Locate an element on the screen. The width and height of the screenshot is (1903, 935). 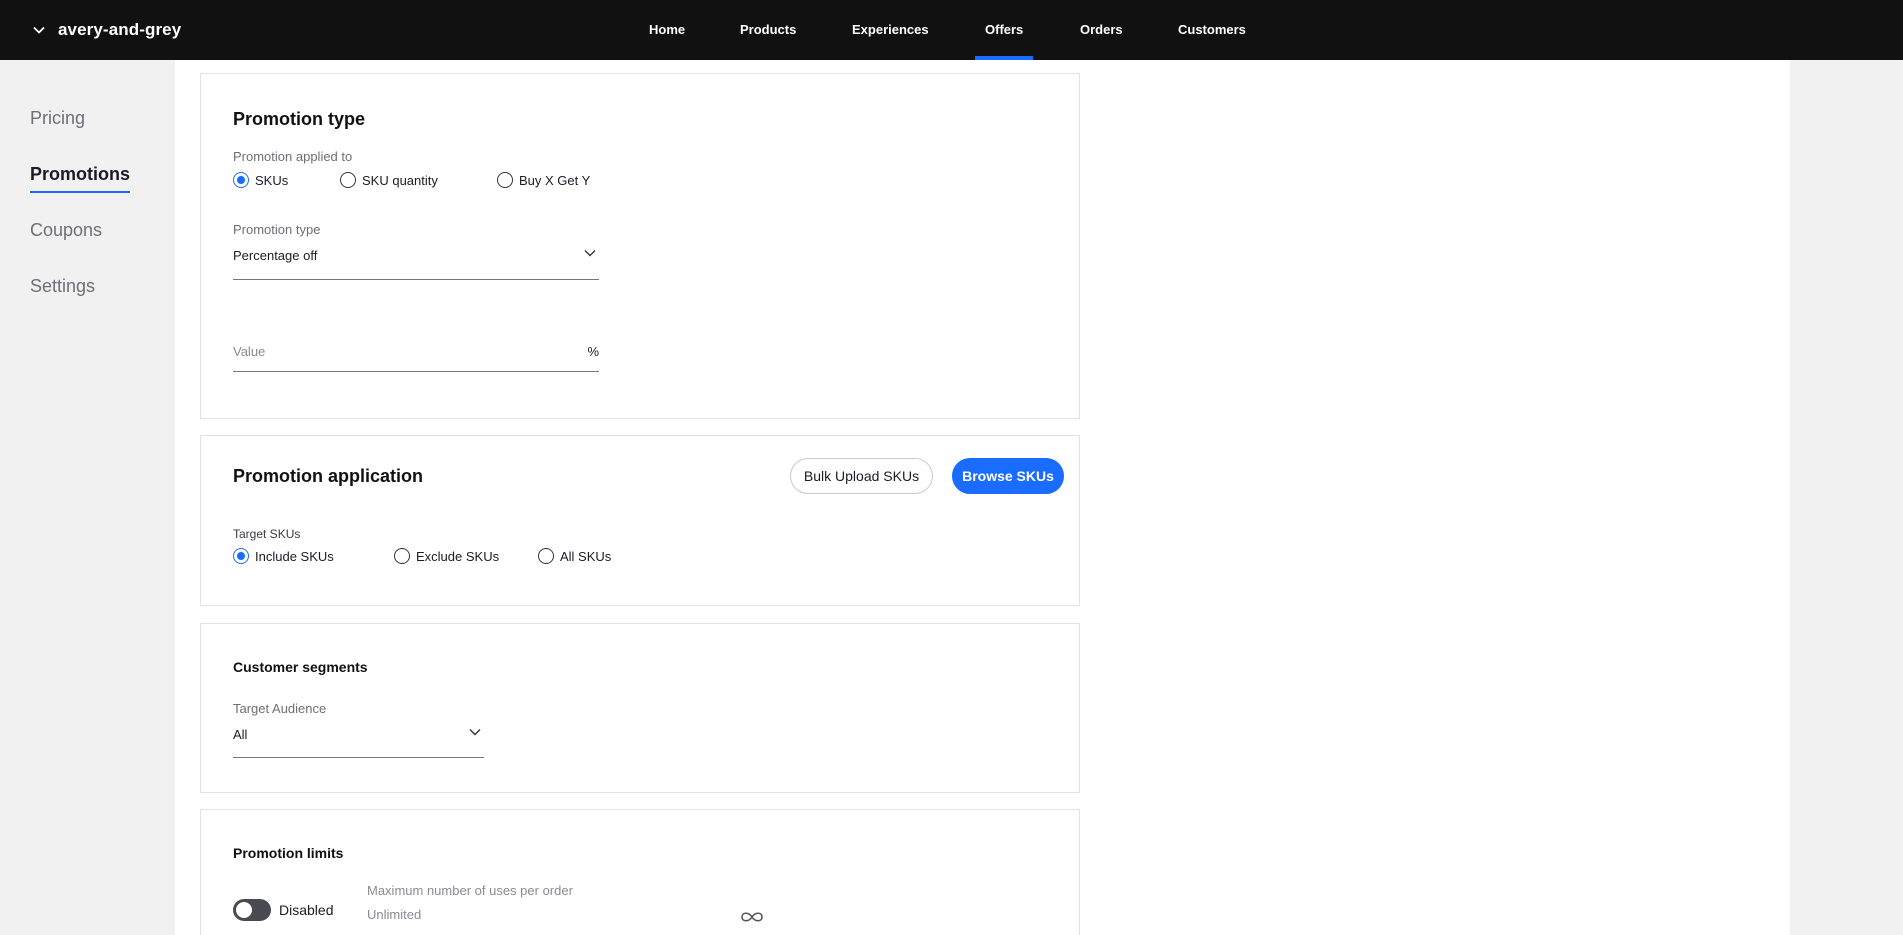
bulk-upload-skus-button: Bulk Upload SKUs is located at coordinates (861, 476).